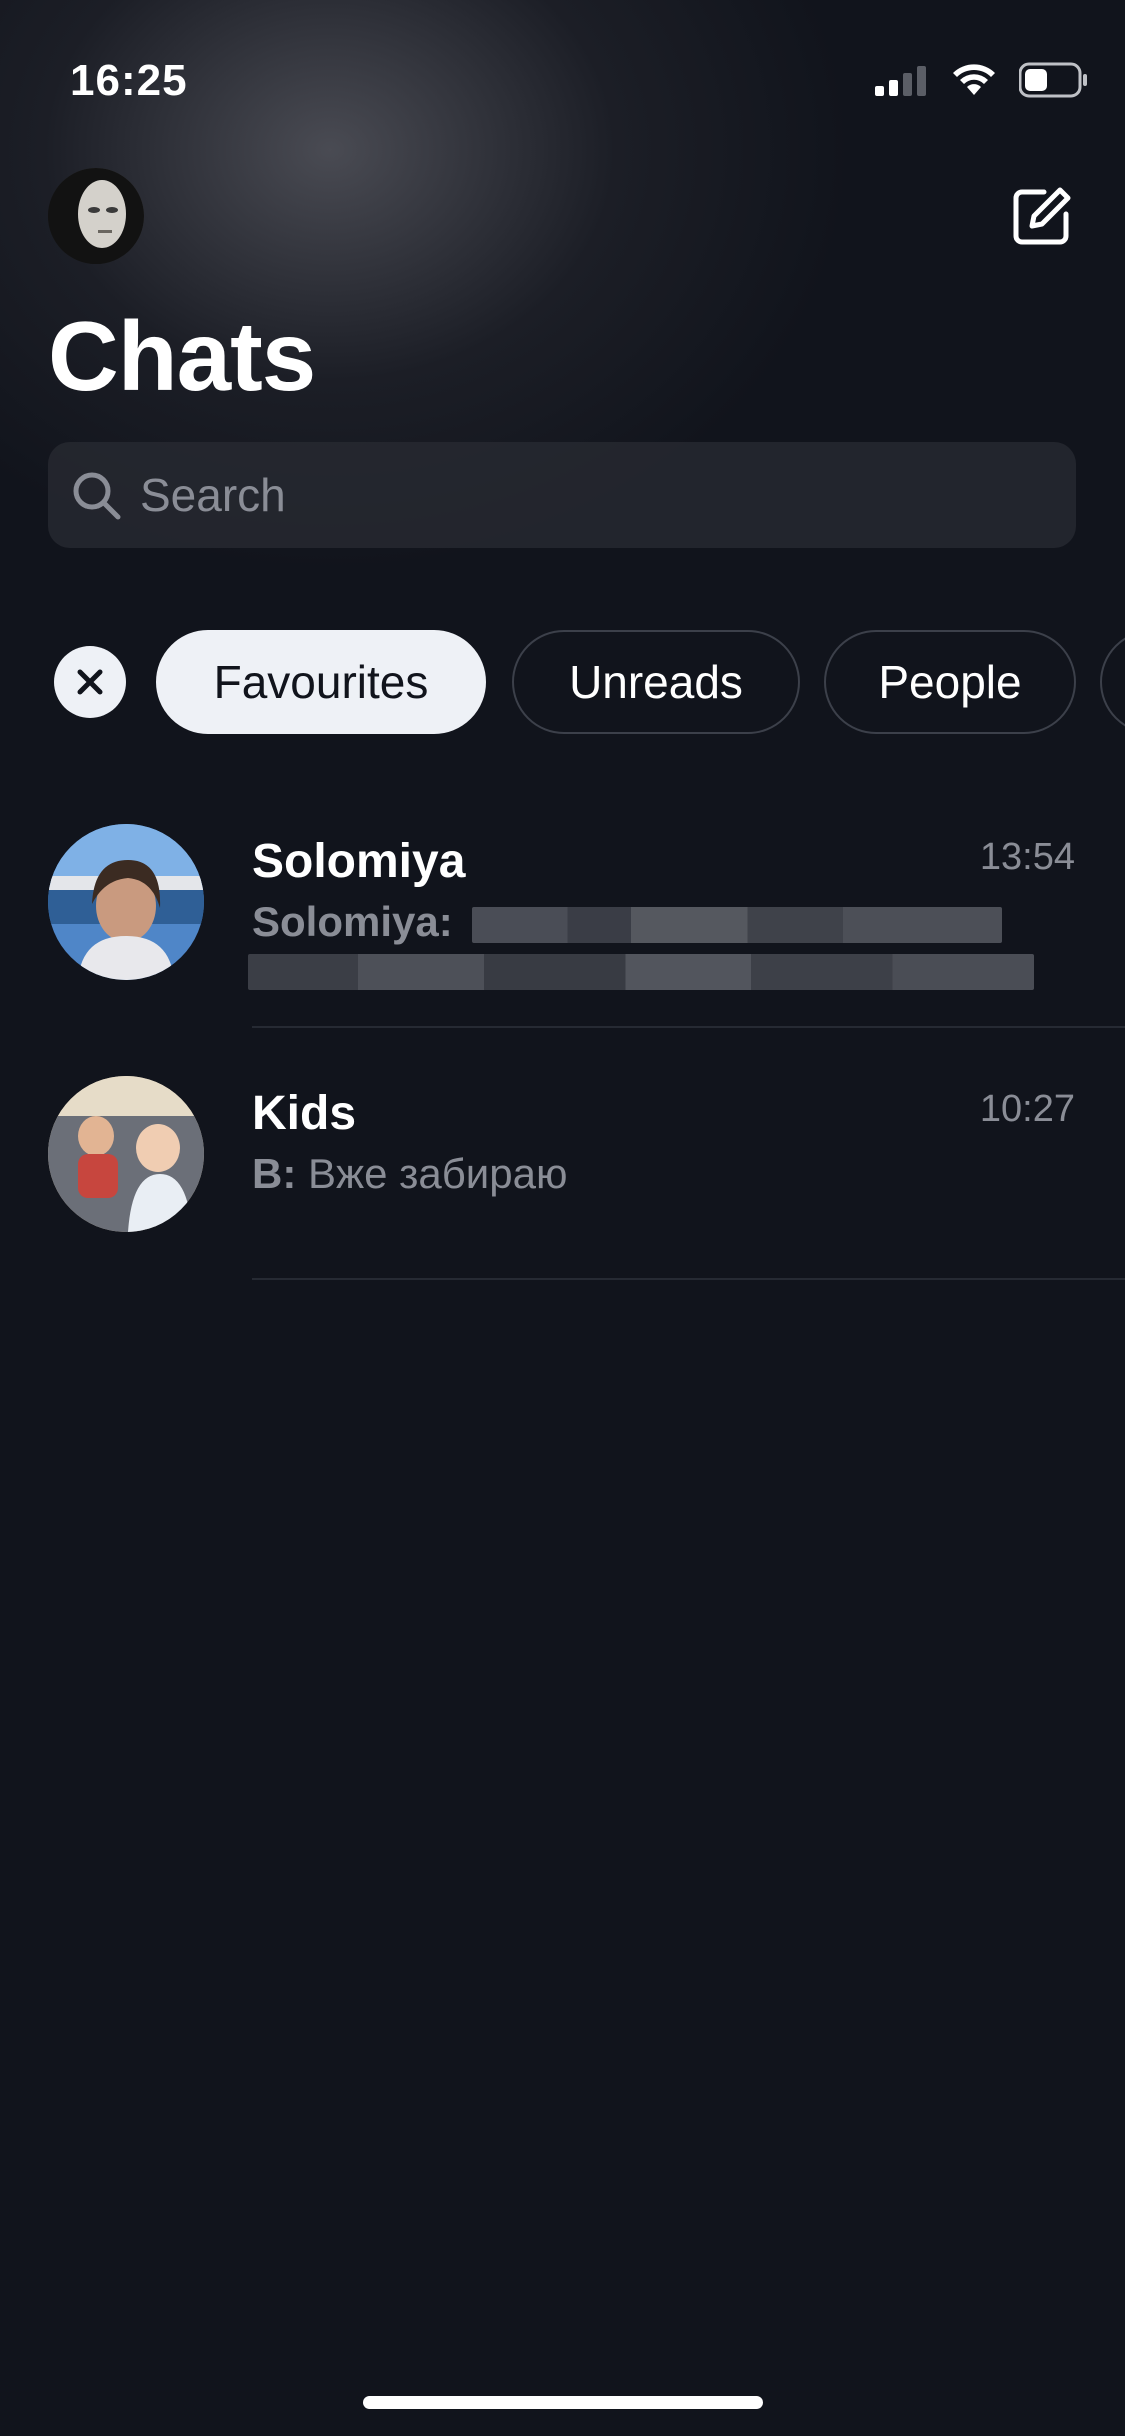 Image resolution: width=1125 pixels, height=2436 pixels. I want to click on chat-preview-message: Вже забираю, so click(438, 1173).